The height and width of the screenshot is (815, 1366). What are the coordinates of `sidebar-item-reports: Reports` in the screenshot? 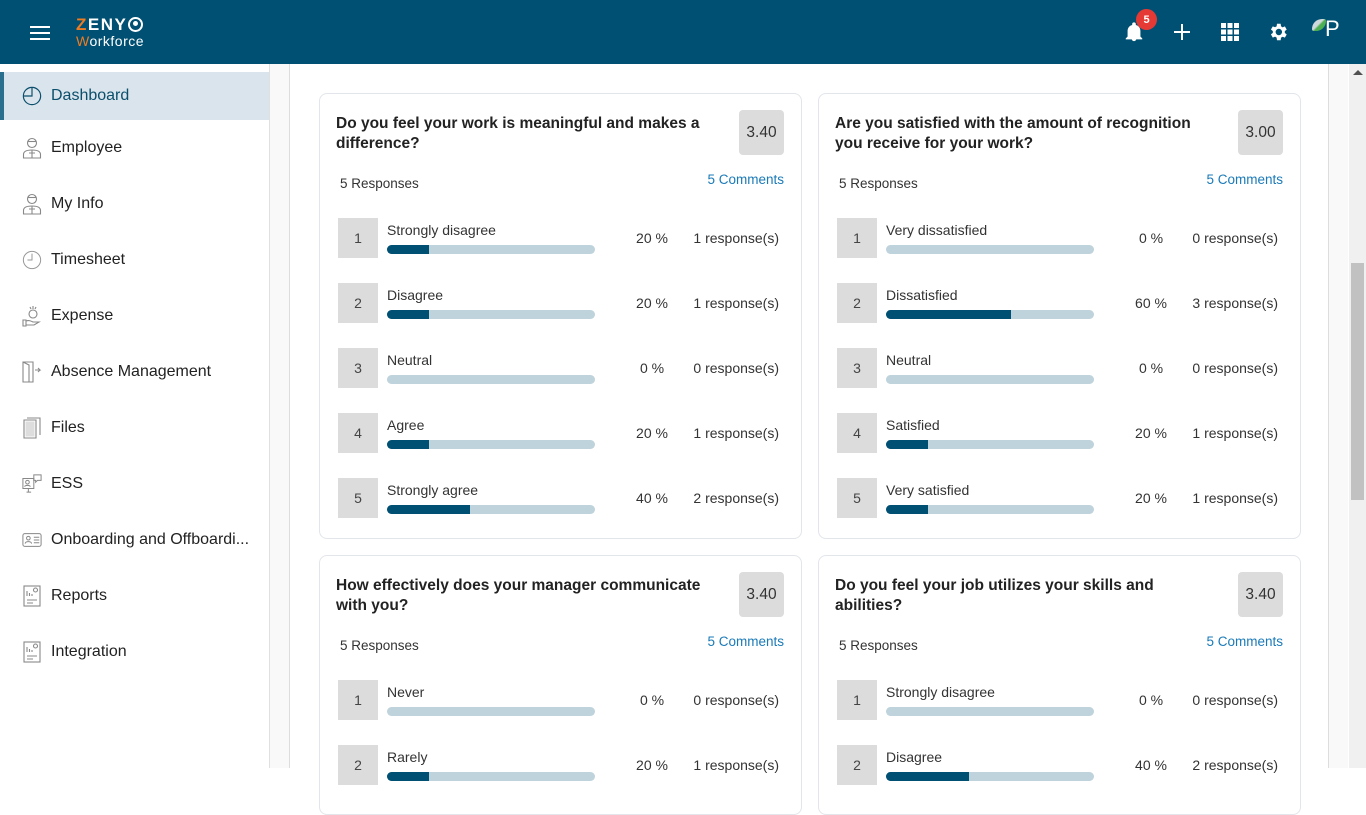 It's located at (134, 596).